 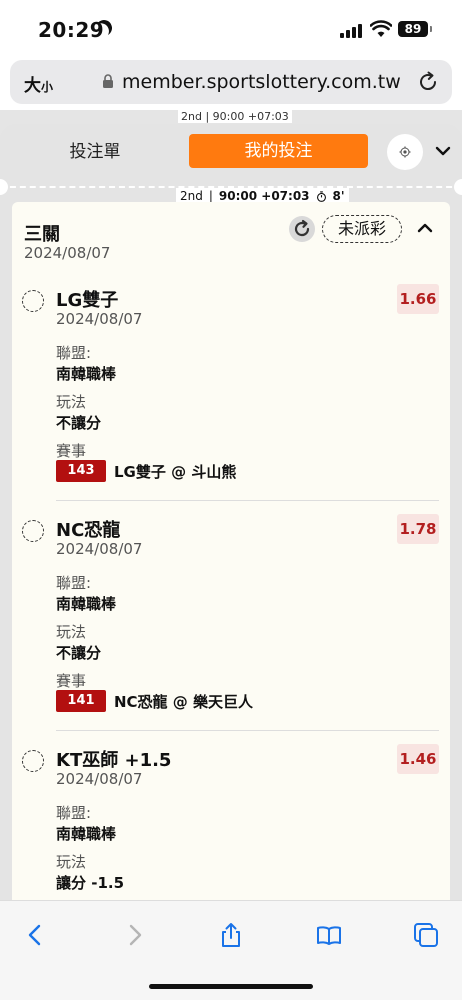 I want to click on share-icon, so click(x=231, y=935).